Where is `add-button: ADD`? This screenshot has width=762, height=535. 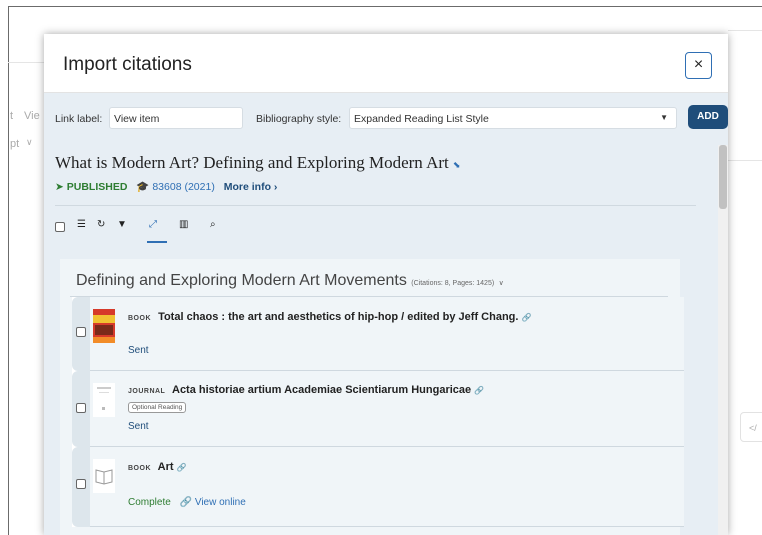
add-button: ADD is located at coordinates (708, 117).